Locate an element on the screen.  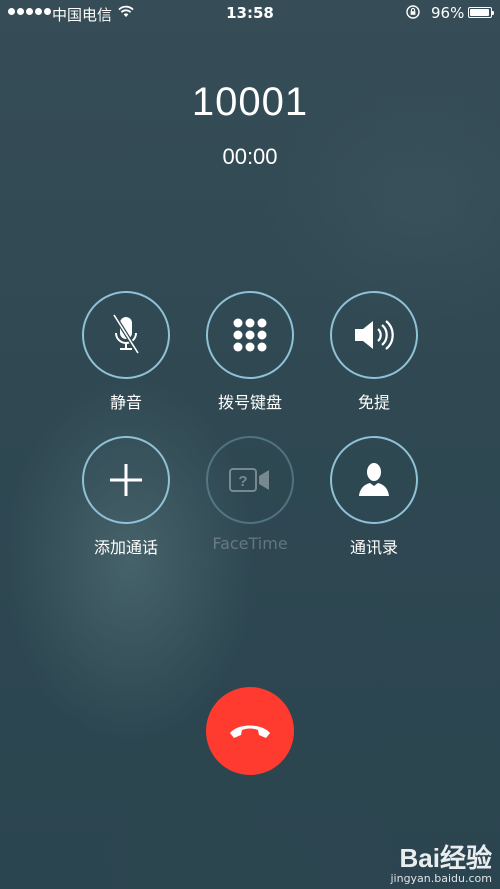
contacts-button: 通讯录 is located at coordinates (374, 497).